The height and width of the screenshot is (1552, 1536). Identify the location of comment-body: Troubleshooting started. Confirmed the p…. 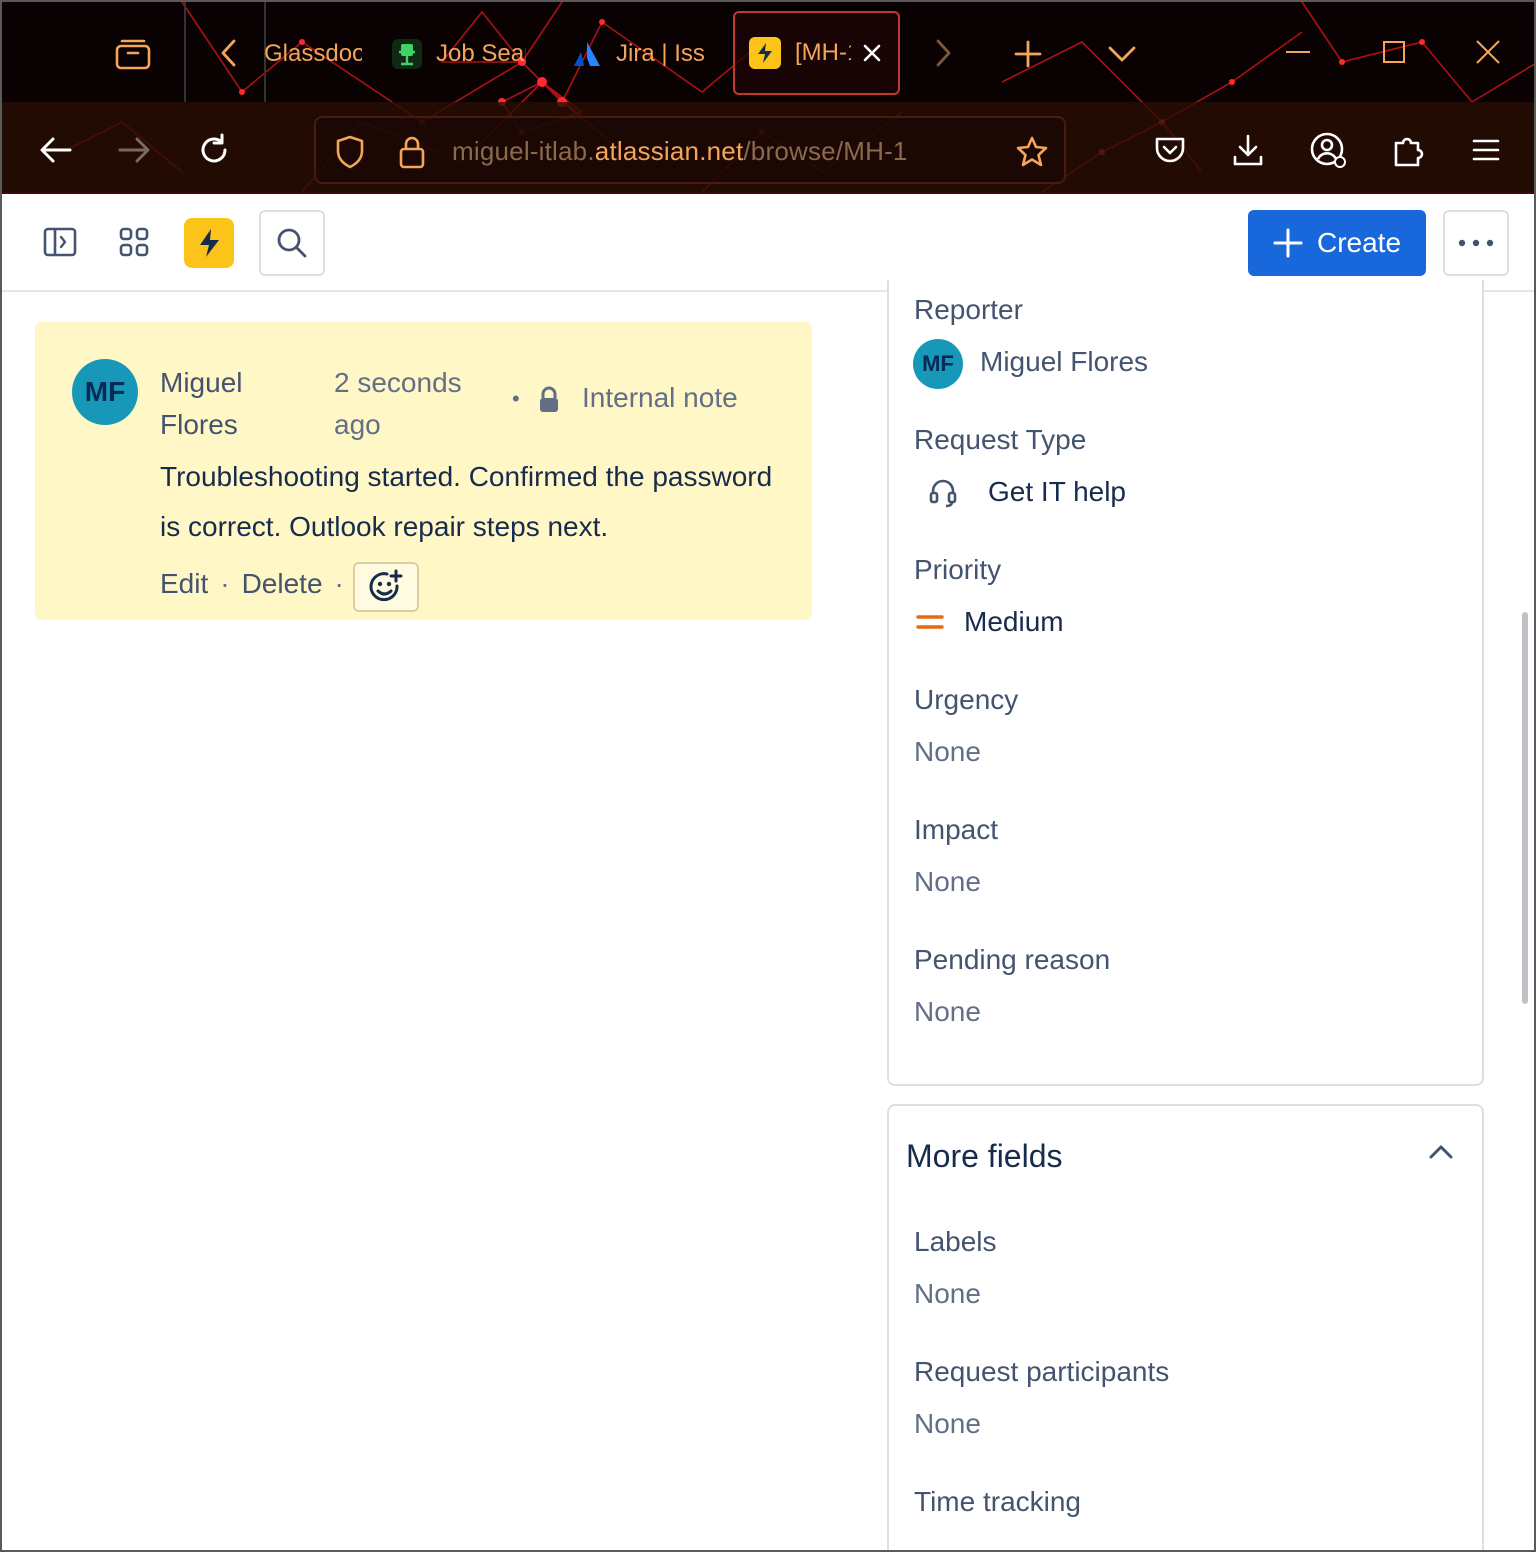
(466, 501).